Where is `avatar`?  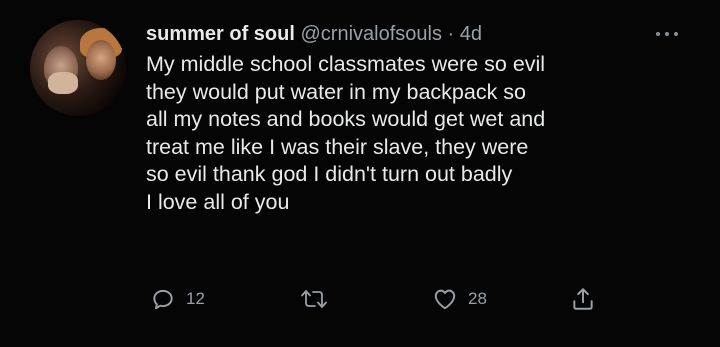
avatar is located at coordinates (78, 68).